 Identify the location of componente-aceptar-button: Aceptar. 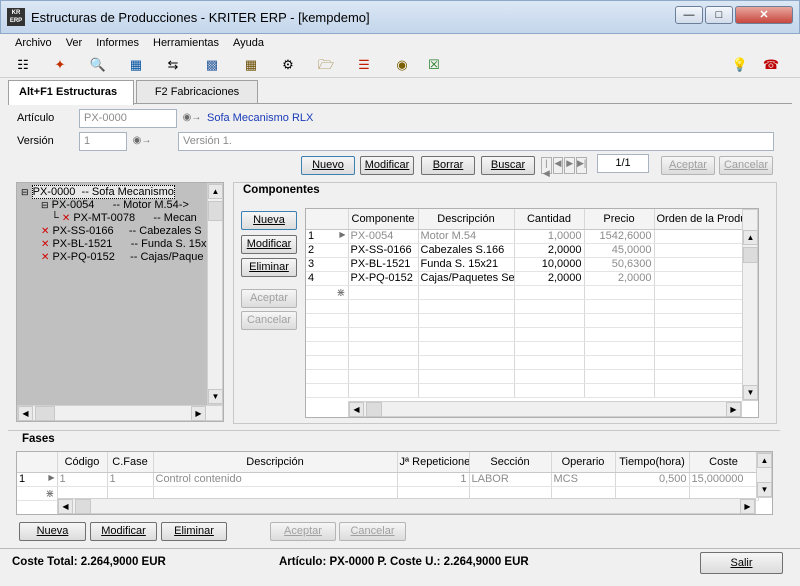
(269, 298).